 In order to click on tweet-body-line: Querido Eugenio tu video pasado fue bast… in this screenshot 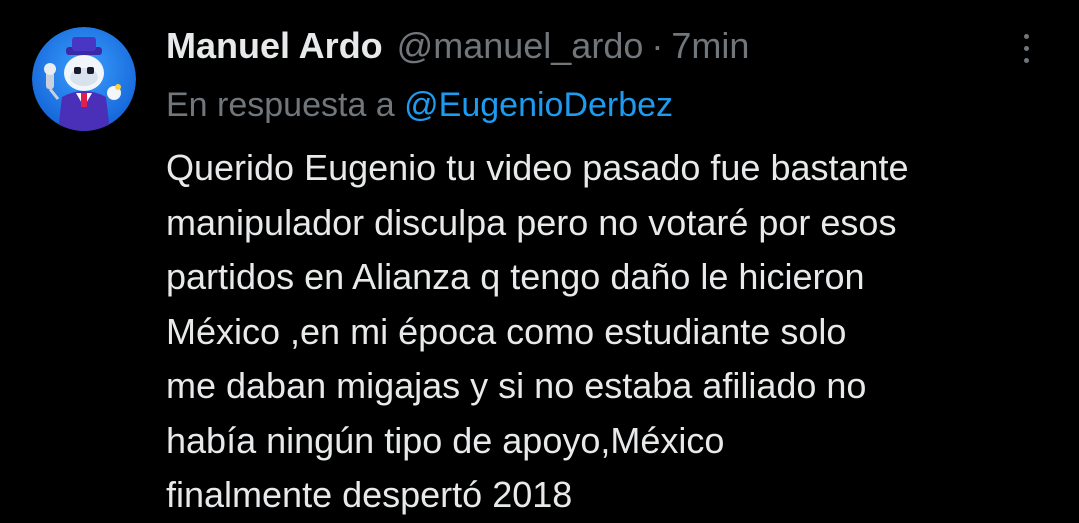, I will do `click(537, 167)`.